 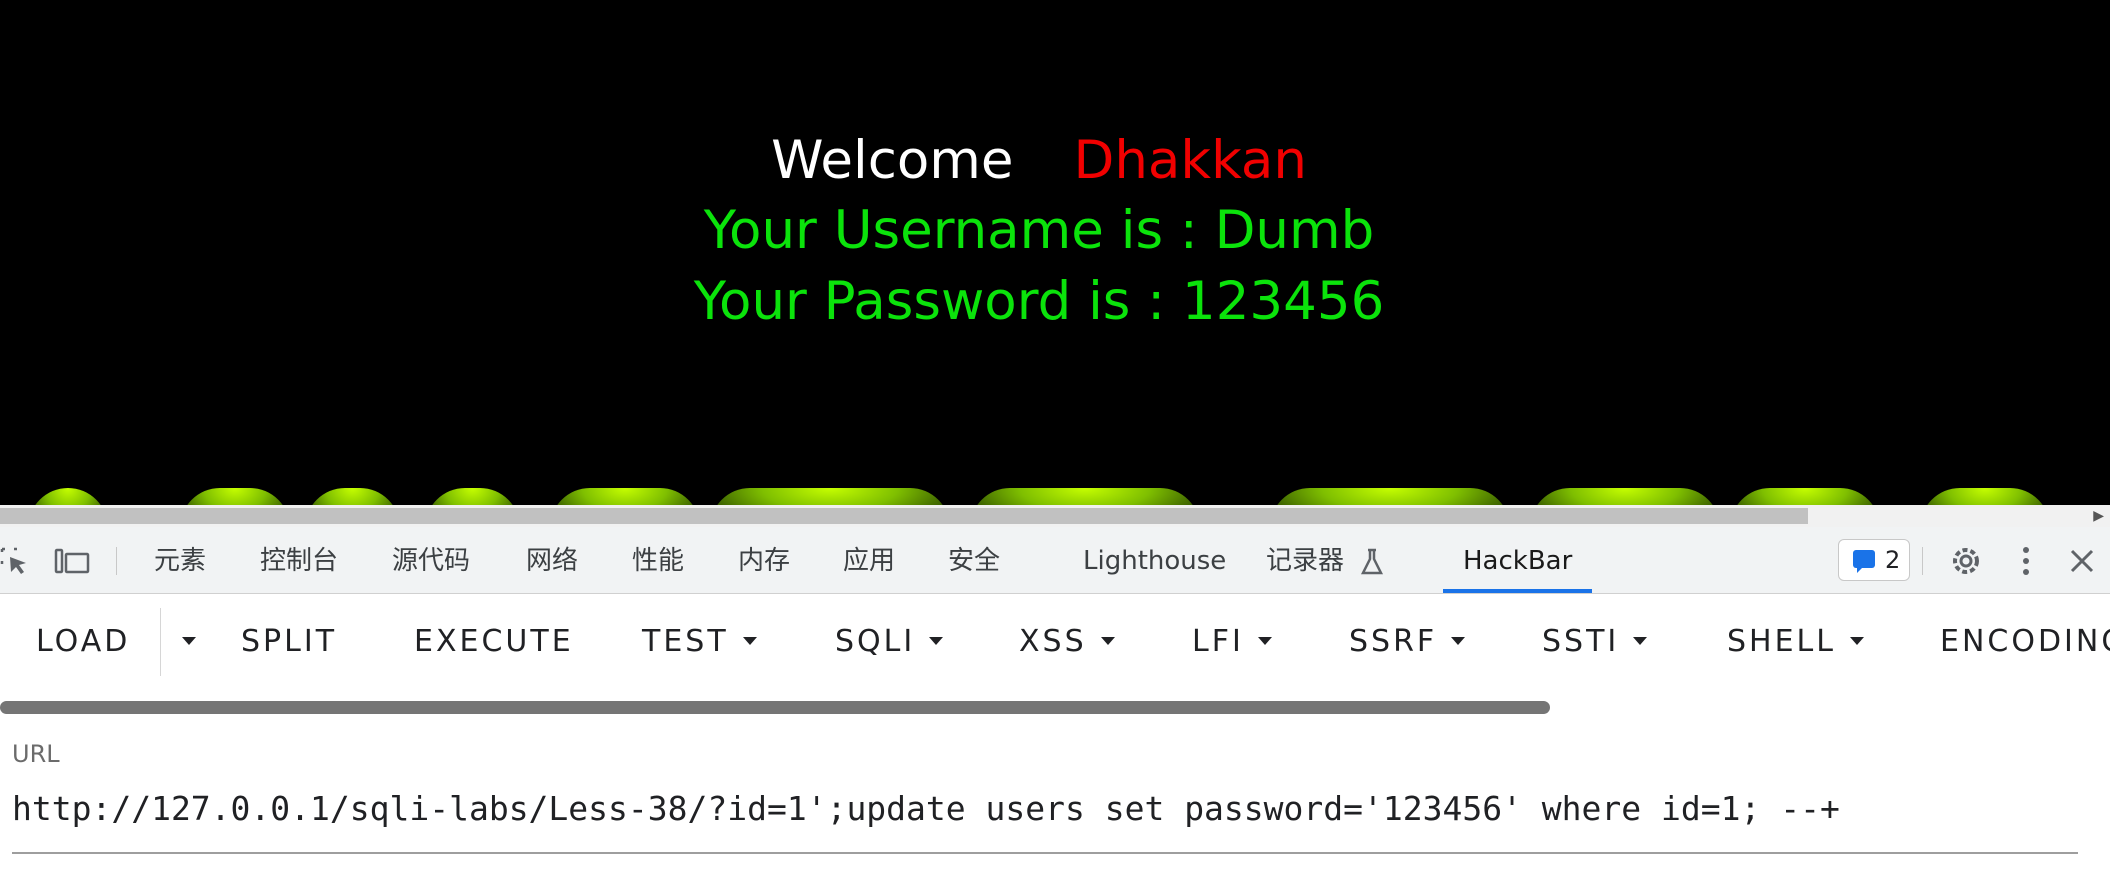 I want to click on toolbar-scrollbar-thumb, so click(x=775, y=707).